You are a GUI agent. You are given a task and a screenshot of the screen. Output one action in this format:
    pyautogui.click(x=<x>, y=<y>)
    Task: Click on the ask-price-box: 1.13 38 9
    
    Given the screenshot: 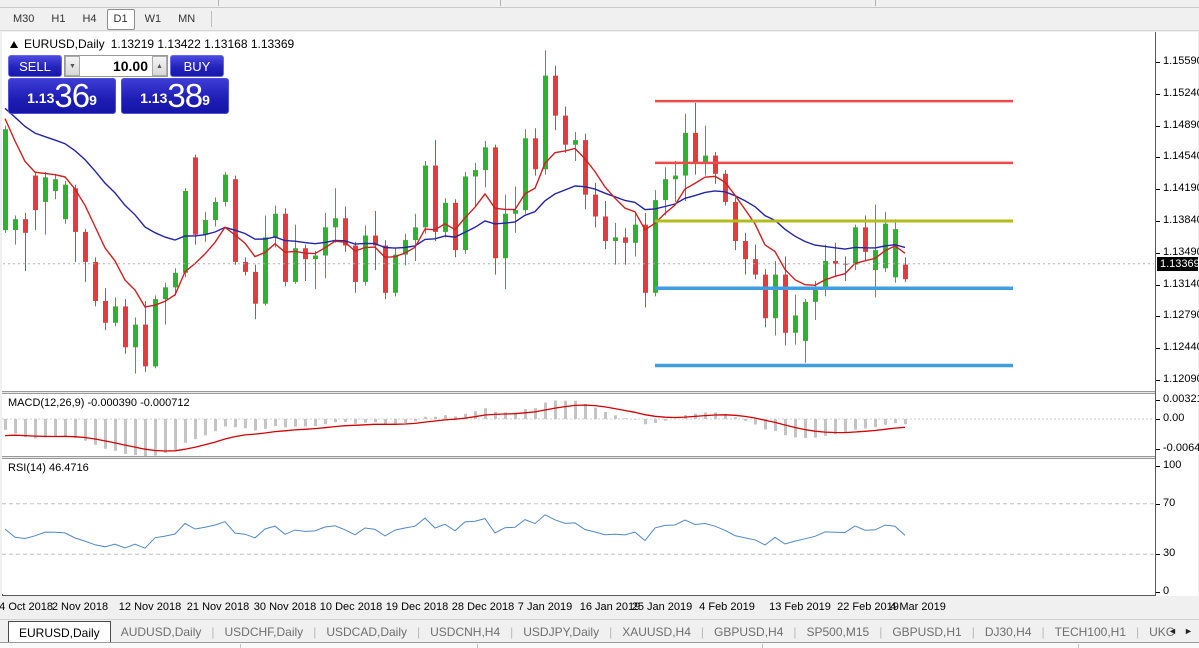 What is the action you would take?
    pyautogui.click(x=175, y=96)
    